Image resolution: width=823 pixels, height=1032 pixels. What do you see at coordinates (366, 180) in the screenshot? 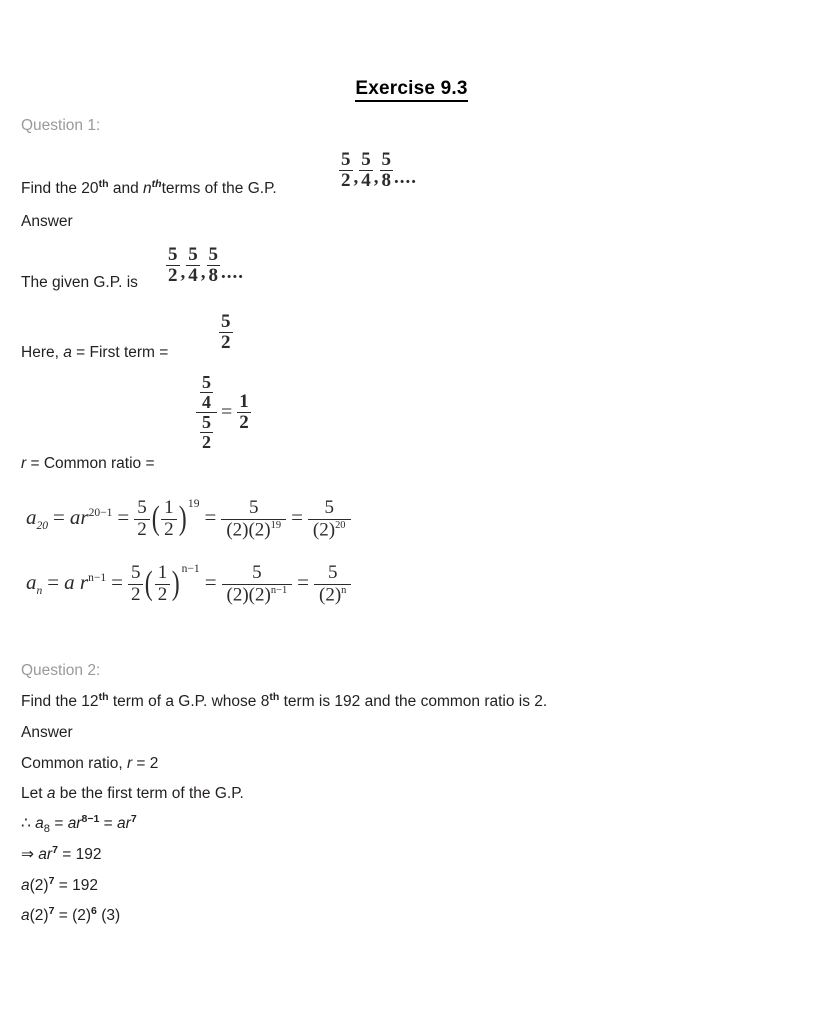
I see `sequence-term-2-denominator: 4` at bounding box center [366, 180].